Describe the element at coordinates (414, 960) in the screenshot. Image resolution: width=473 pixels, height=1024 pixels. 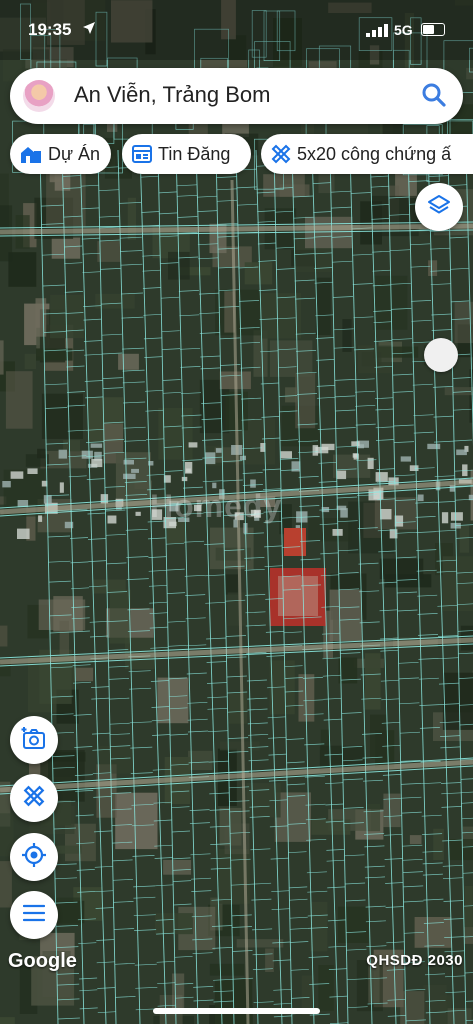
I see `layer-label: QHSDĐ 2030` at that location.